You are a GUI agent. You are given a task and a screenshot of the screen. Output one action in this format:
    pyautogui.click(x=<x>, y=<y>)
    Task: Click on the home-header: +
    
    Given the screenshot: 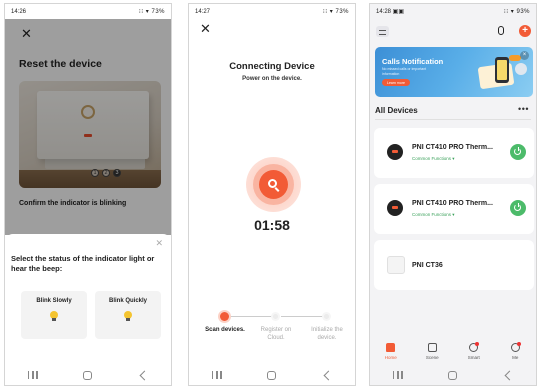 What is the action you would take?
    pyautogui.click(x=453, y=33)
    